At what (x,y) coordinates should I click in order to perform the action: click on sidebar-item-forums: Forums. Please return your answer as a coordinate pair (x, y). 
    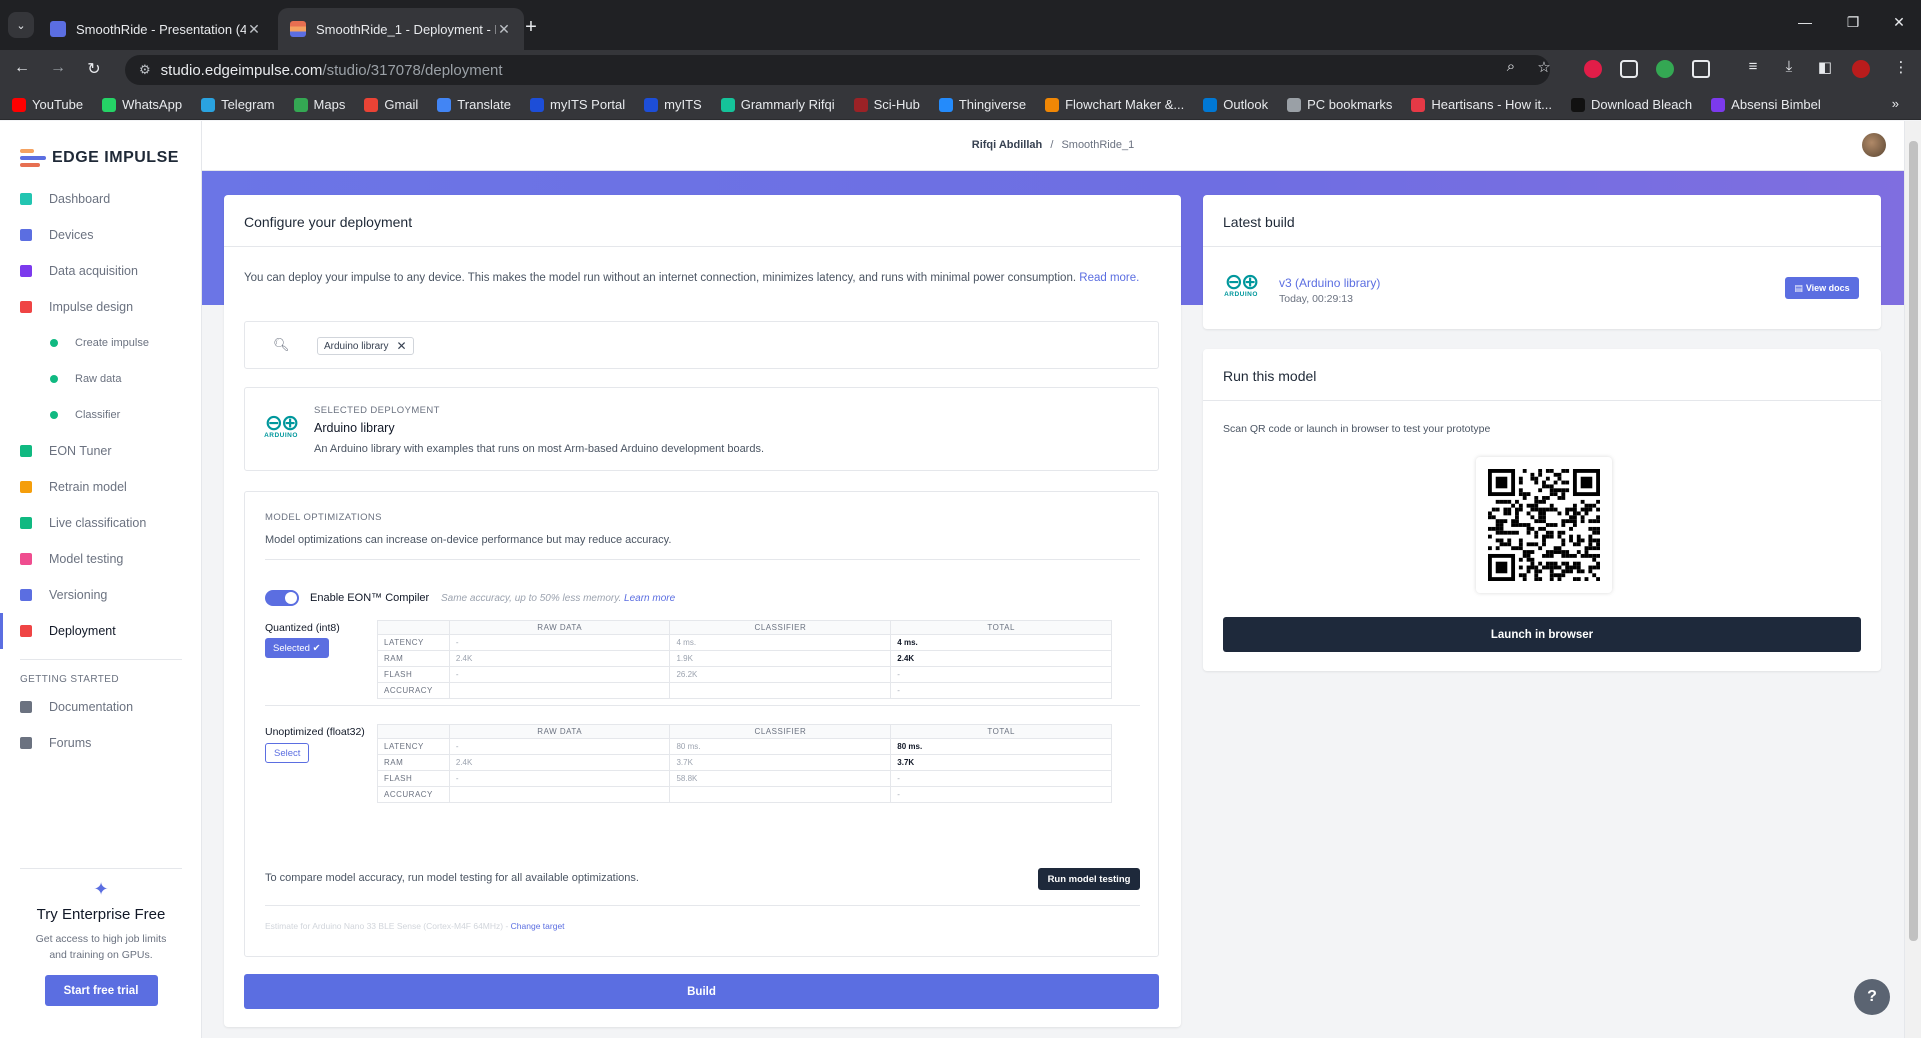
    Looking at the image, I should click on (101, 743).